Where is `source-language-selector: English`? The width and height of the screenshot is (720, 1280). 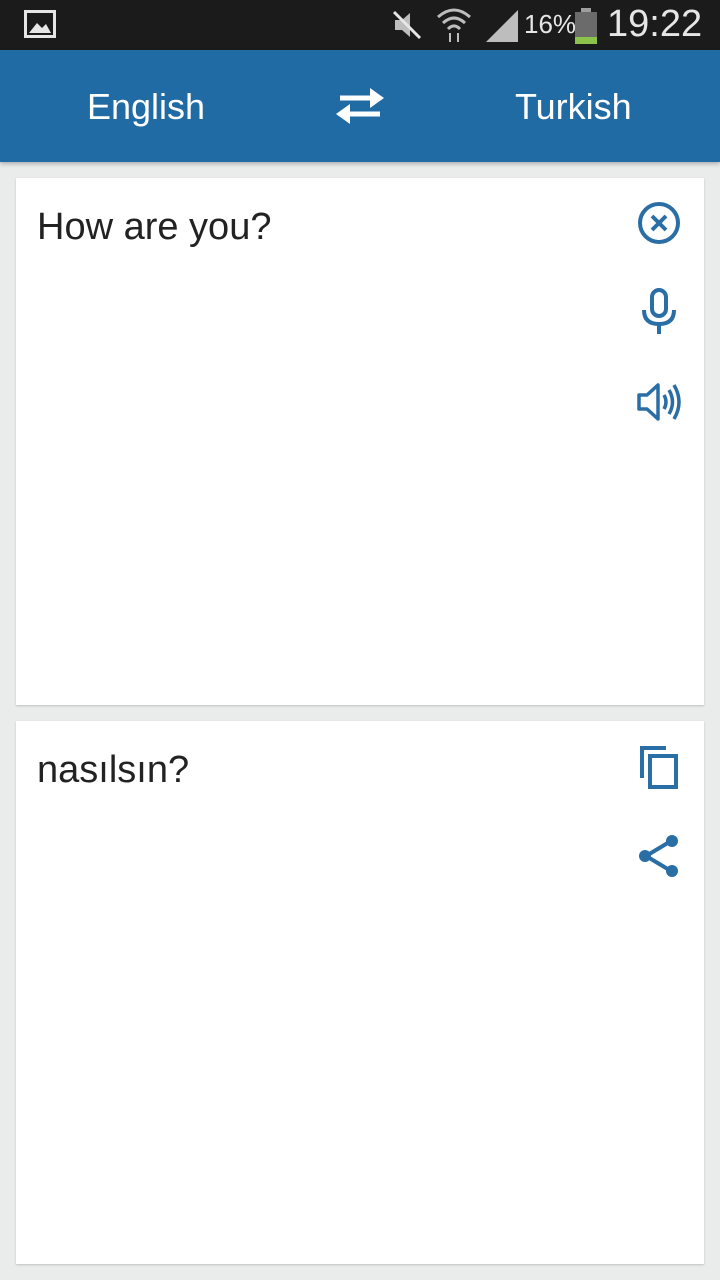 source-language-selector: English is located at coordinates (146, 107).